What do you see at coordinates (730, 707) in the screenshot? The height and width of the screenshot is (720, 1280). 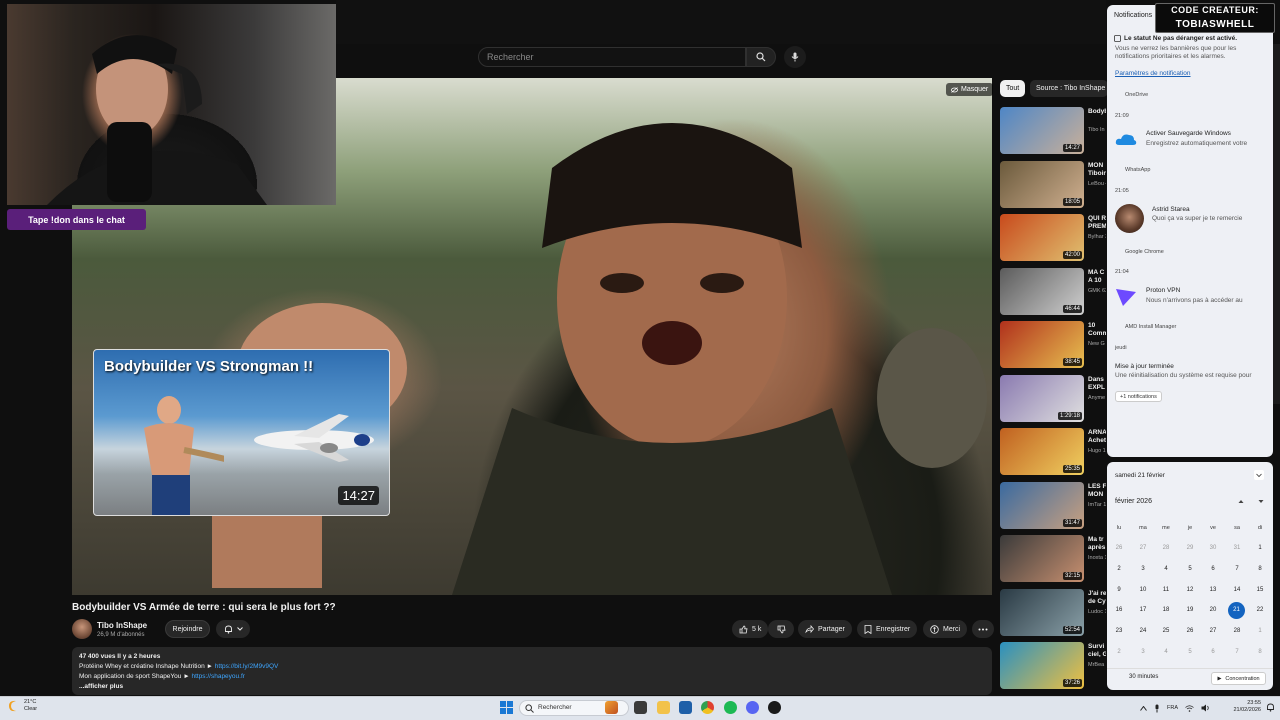 I see `spotify-icon` at bounding box center [730, 707].